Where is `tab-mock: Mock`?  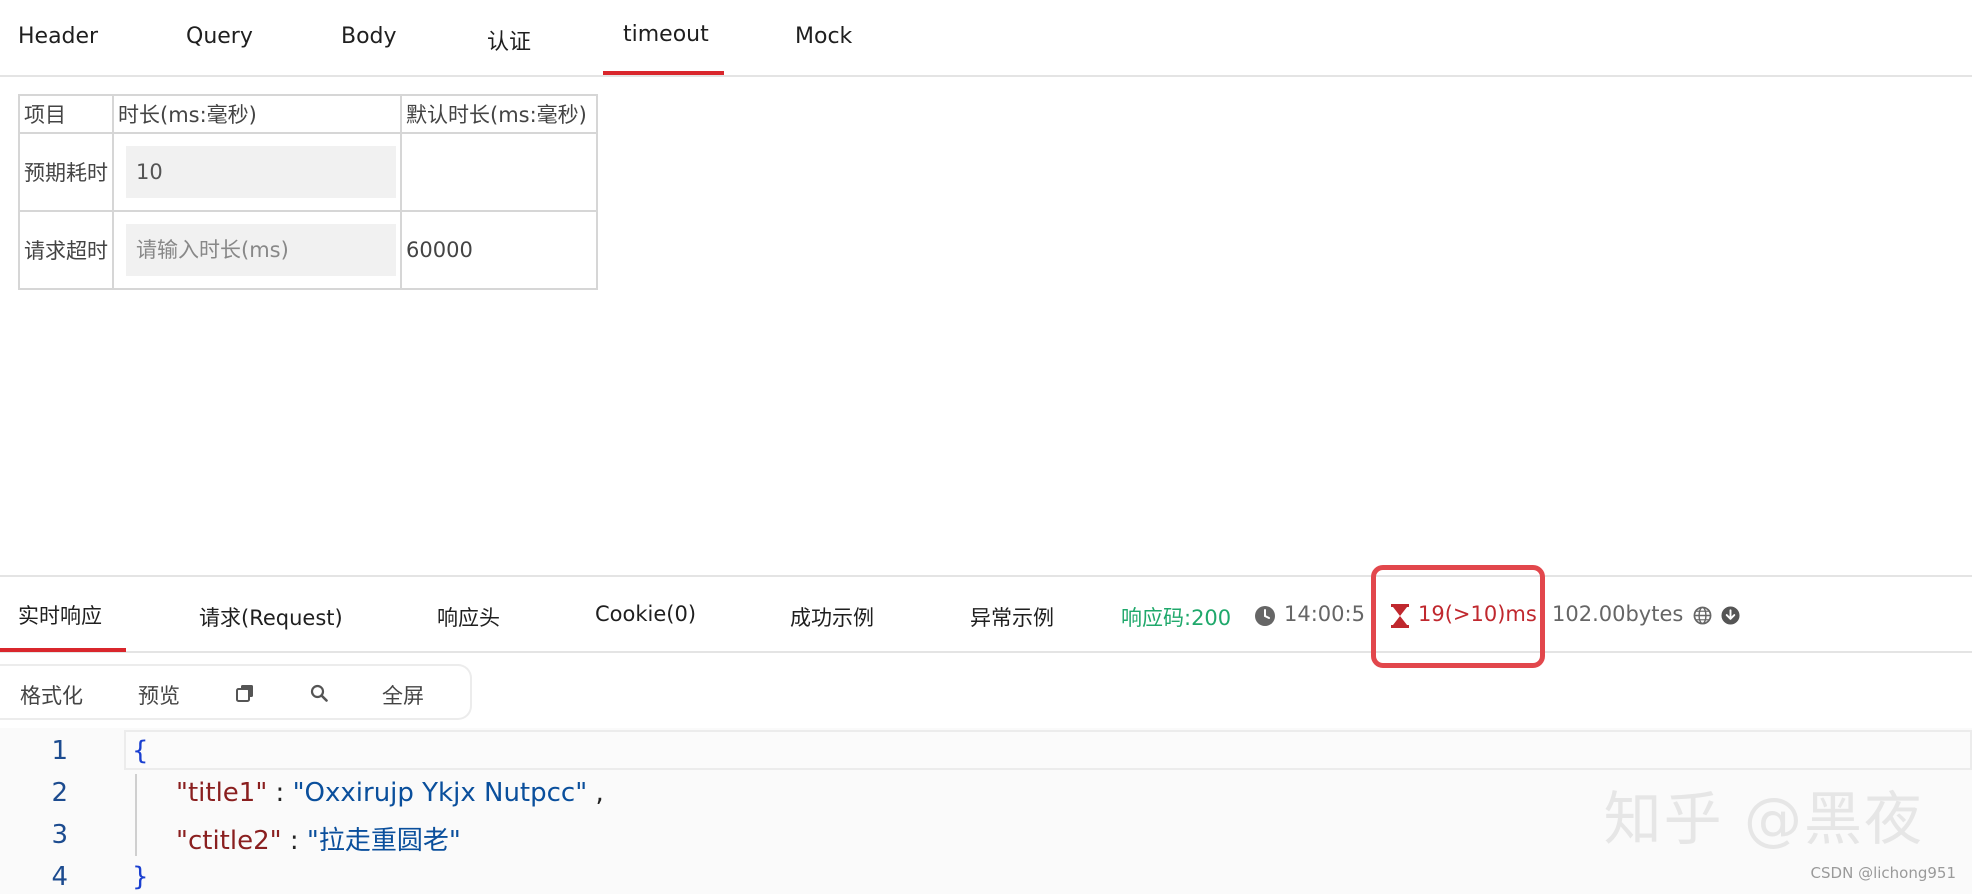
tab-mock: Mock is located at coordinates (823, 36).